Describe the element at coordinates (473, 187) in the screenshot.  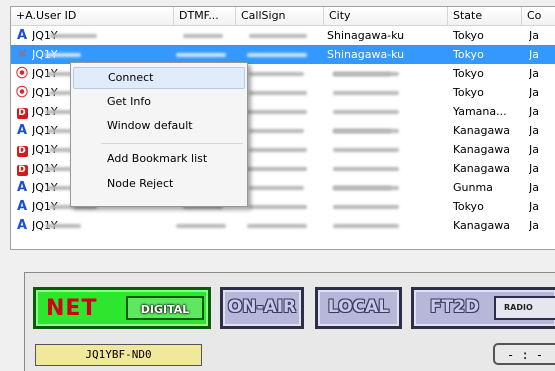
I see `state-cell: Gunma` at that location.